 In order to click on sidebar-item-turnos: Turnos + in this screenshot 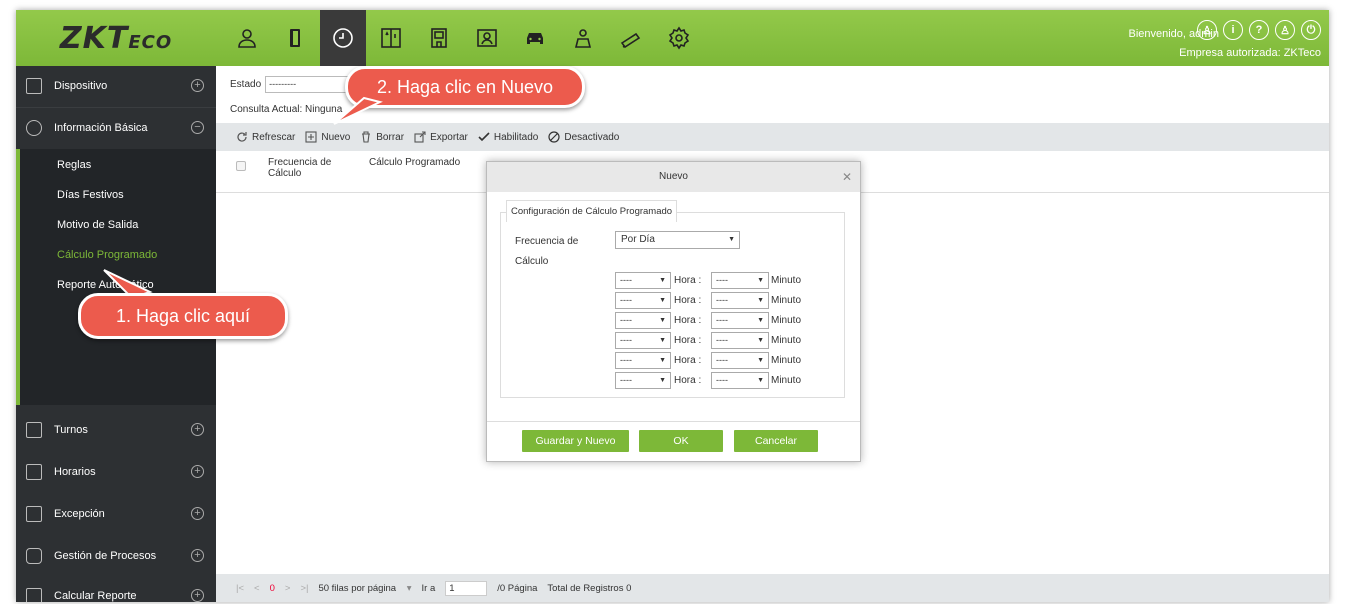, I will do `click(116, 430)`.